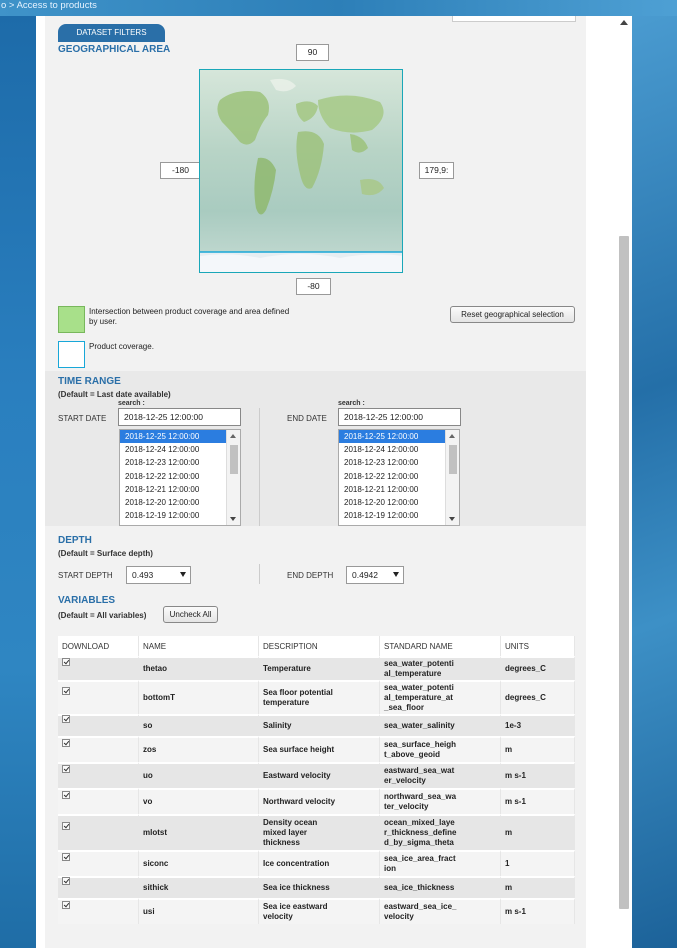 The height and width of the screenshot is (948, 677). Describe the element at coordinates (319, 697) in the screenshot. I see `variable-description: Sea floor potential temperature` at that location.